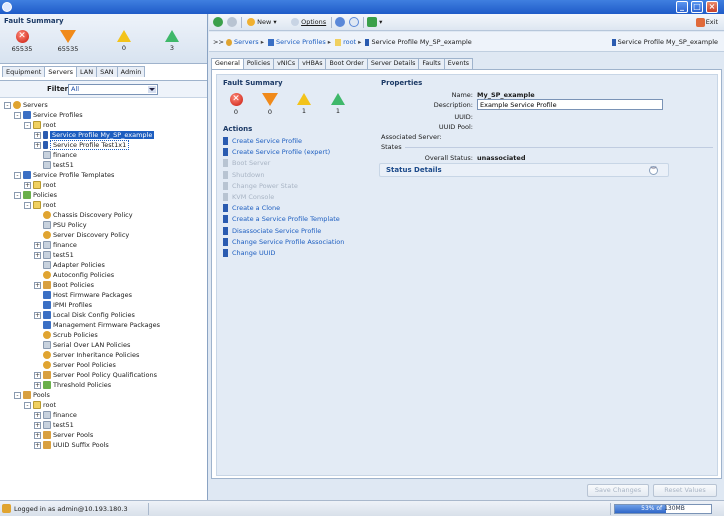 The image size is (724, 516). Describe the element at coordinates (712, 7) in the screenshot. I see `close-button: ×` at that location.